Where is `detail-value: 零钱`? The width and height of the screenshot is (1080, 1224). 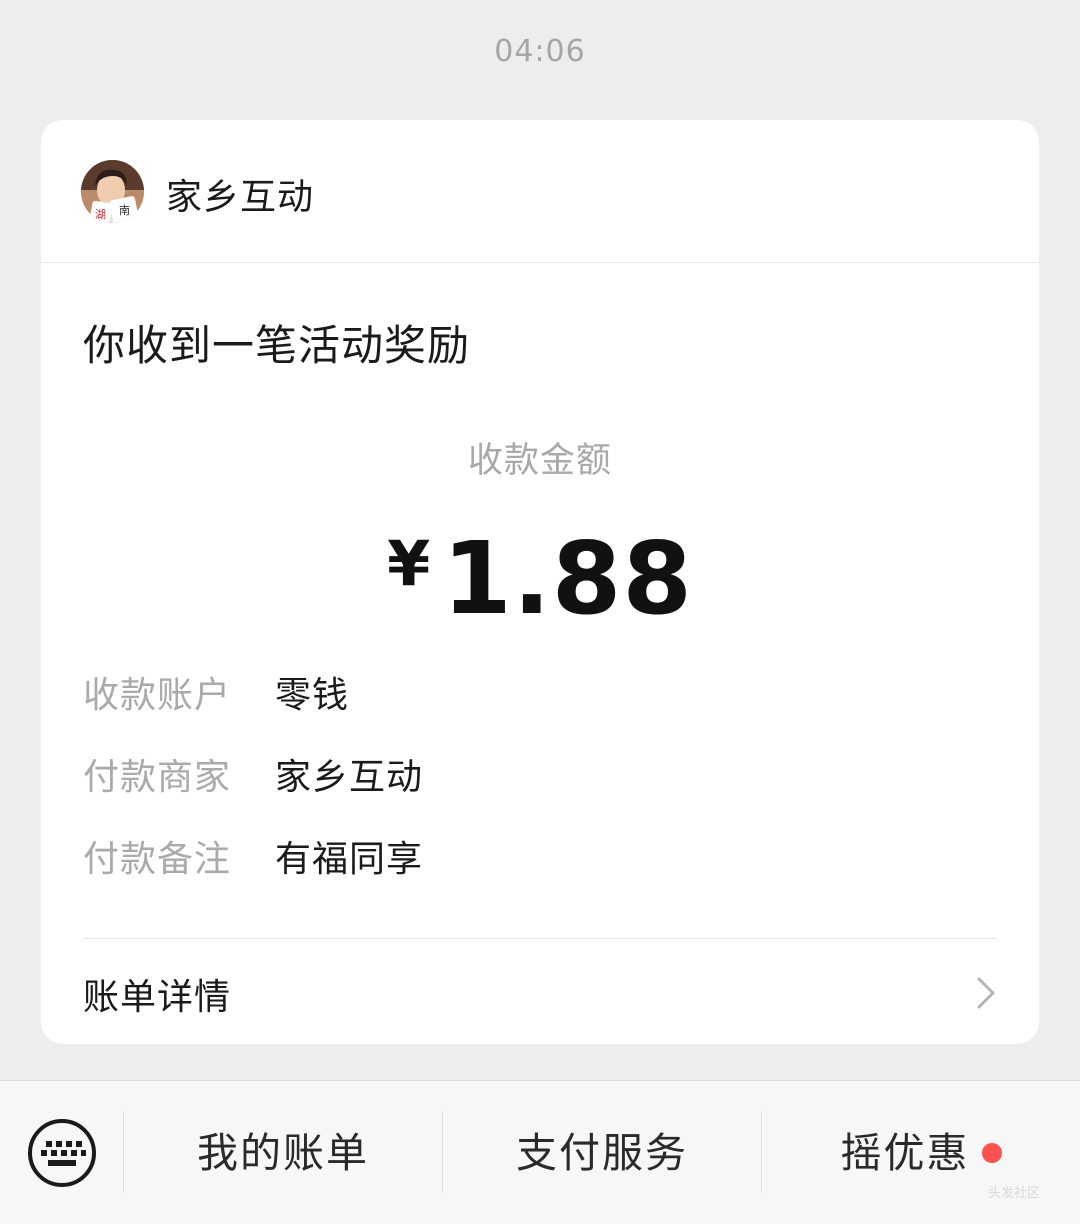 detail-value: 零钱 is located at coordinates (312, 695).